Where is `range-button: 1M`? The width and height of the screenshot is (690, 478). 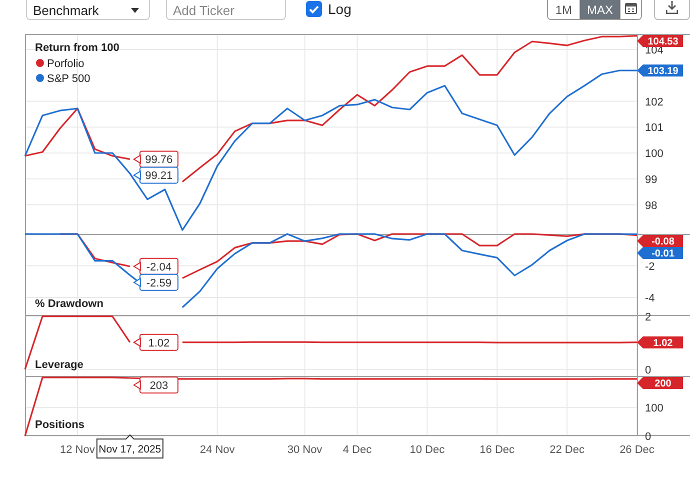 range-button: 1M is located at coordinates (564, 9).